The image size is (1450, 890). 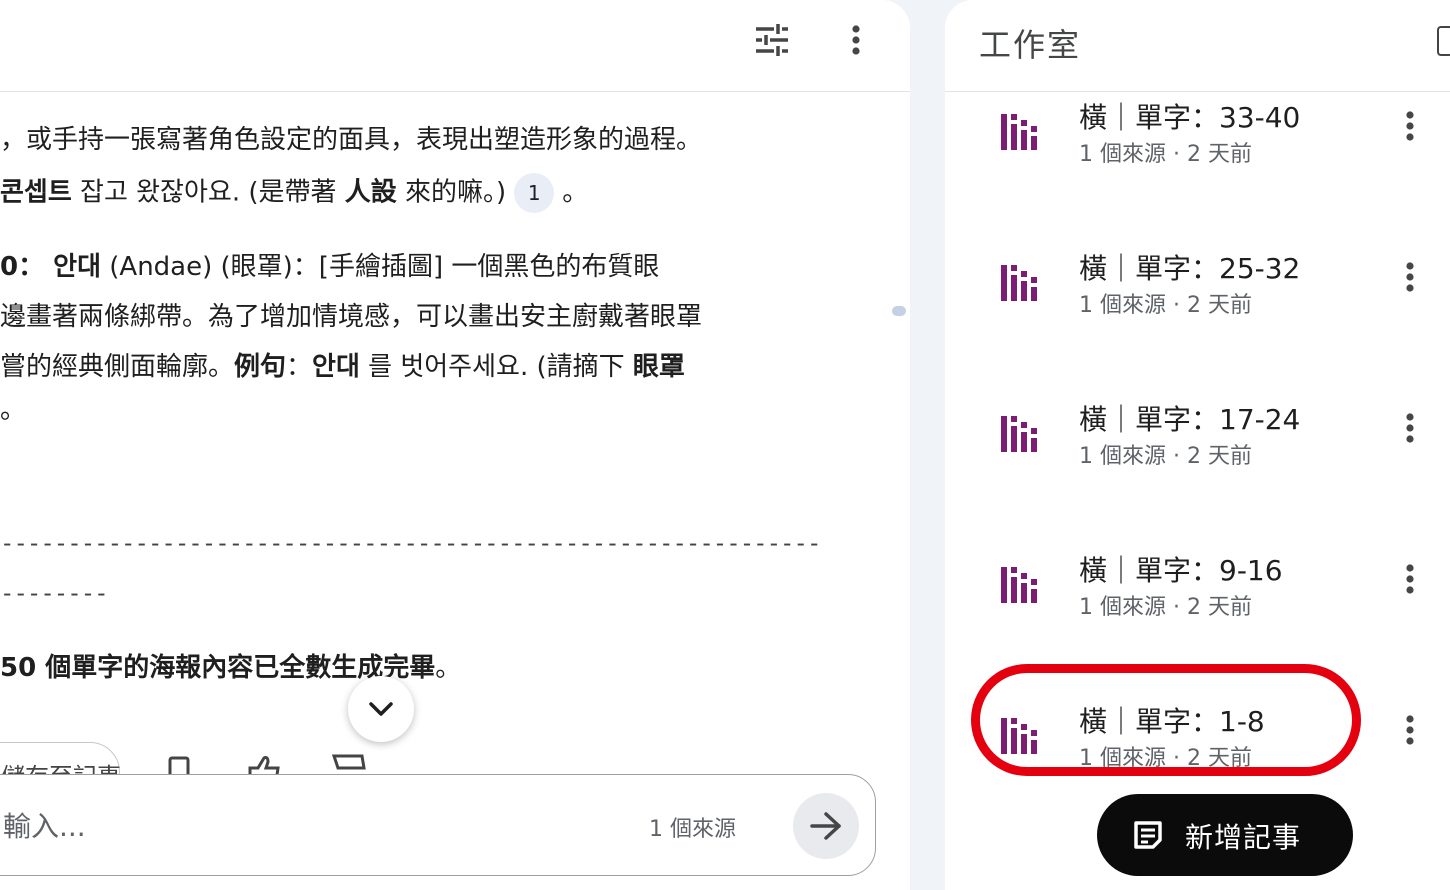 What do you see at coordinates (1190, 268) in the screenshot?
I see `note-title: 橫｜單字：25-32` at bounding box center [1190, 268].